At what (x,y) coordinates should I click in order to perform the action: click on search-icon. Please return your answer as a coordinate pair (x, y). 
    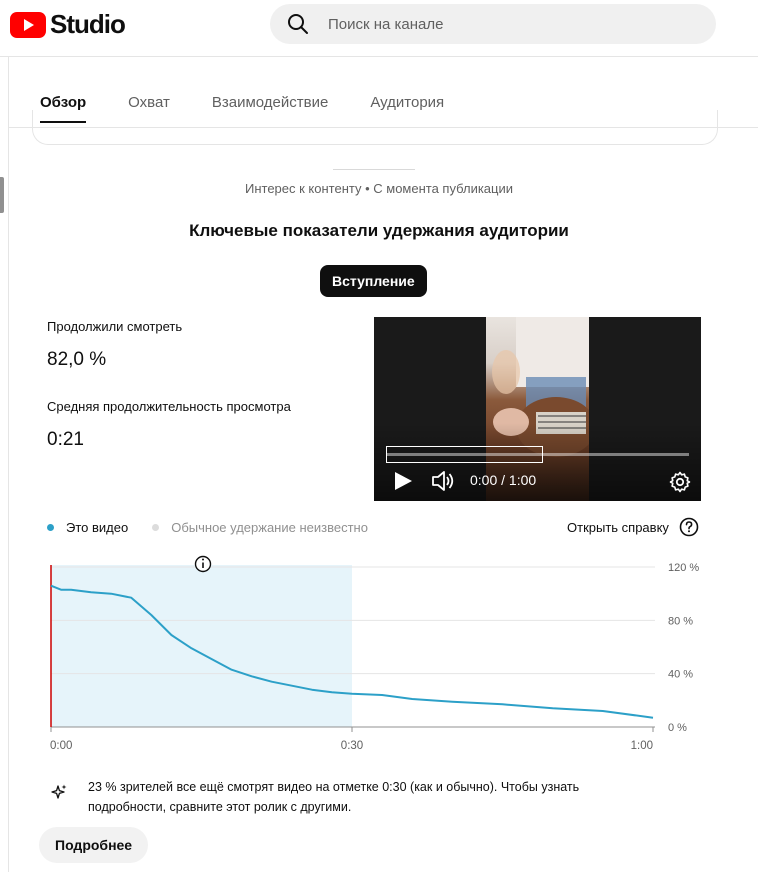
    Looking at the image, I should click on (298, 24).